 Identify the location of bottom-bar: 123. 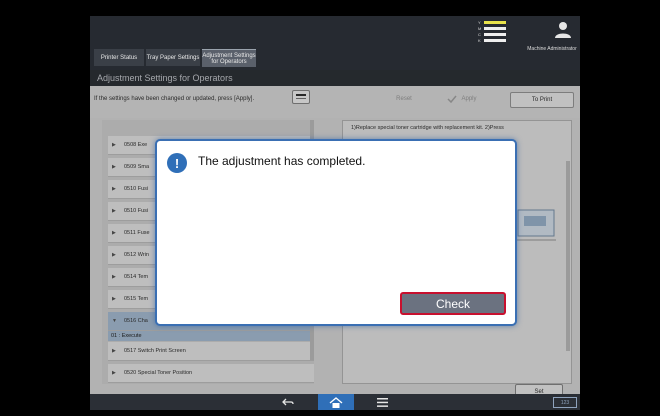
(335, 402).